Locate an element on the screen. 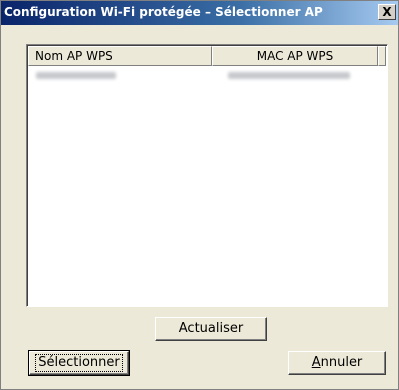 The image size is (399, 390). close-icon: X is located at coordinates (387, 12).